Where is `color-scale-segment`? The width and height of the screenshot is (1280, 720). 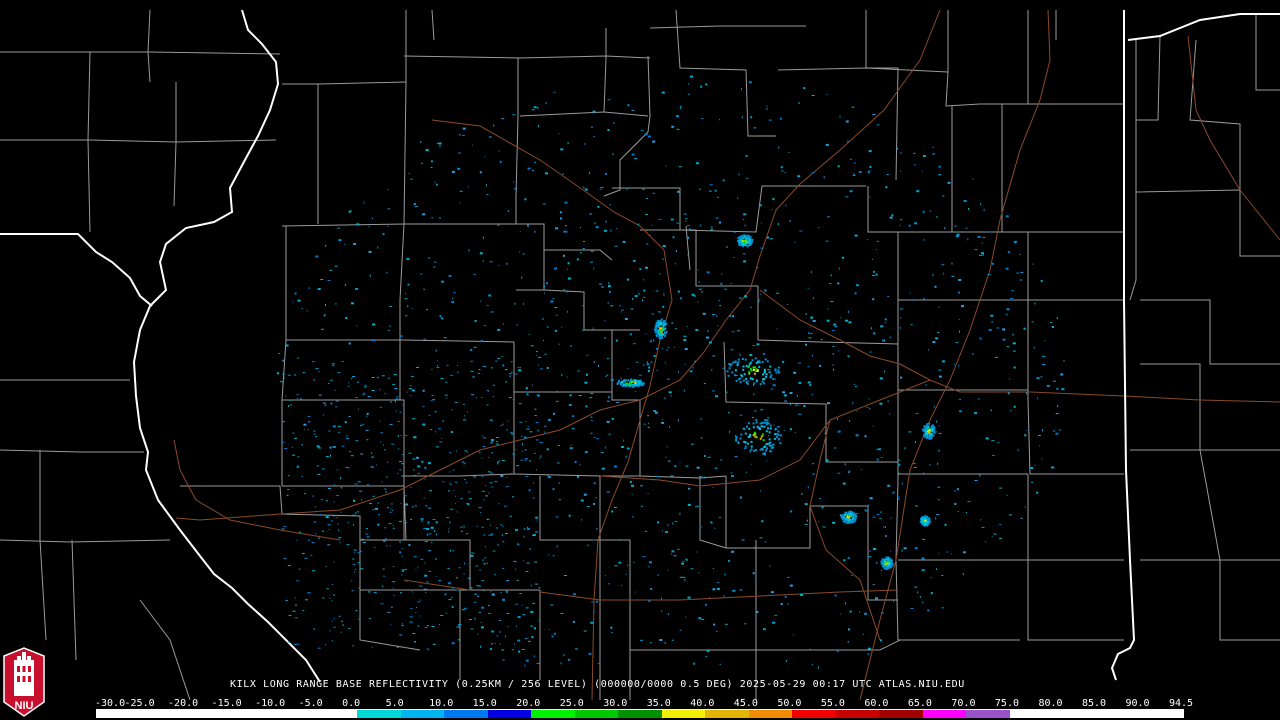 color-scale-segment is located at coordinates (335, 714).